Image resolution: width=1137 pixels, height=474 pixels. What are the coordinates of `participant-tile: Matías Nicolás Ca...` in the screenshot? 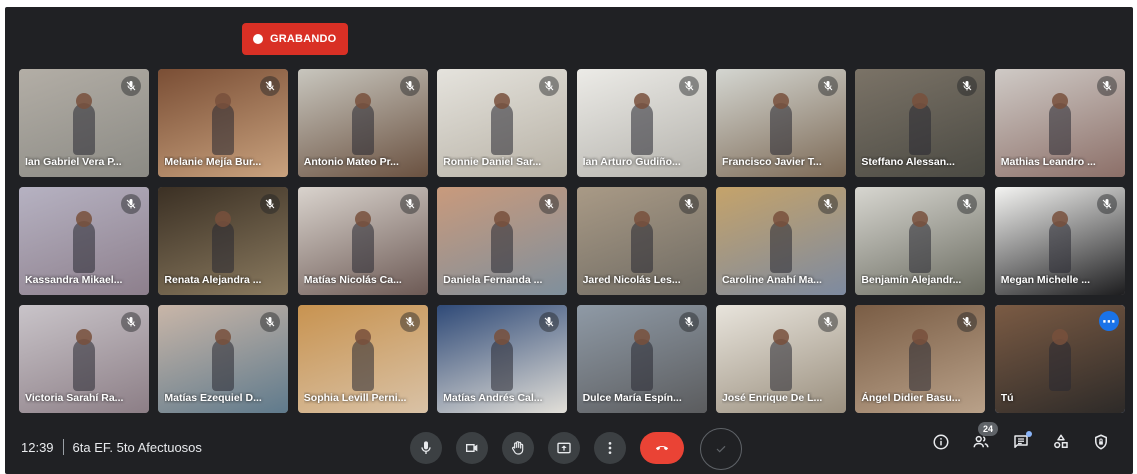 It's located at (362, 241).